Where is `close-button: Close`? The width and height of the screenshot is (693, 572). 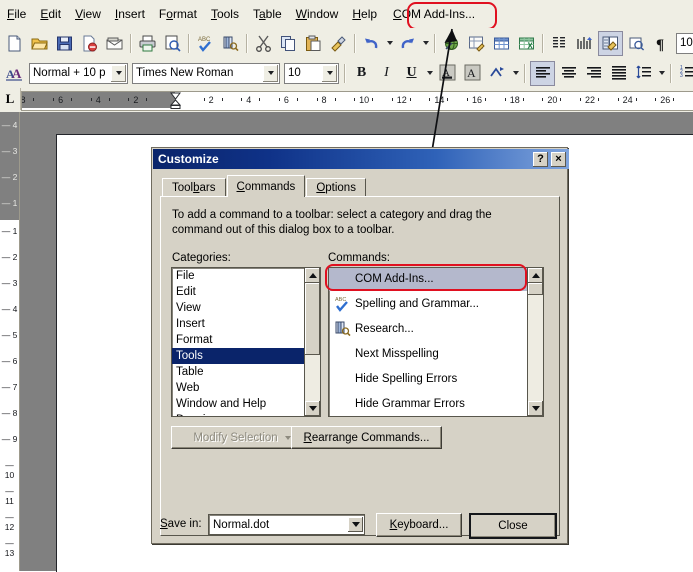
close-button: Close is located at coordinates (513, 526).